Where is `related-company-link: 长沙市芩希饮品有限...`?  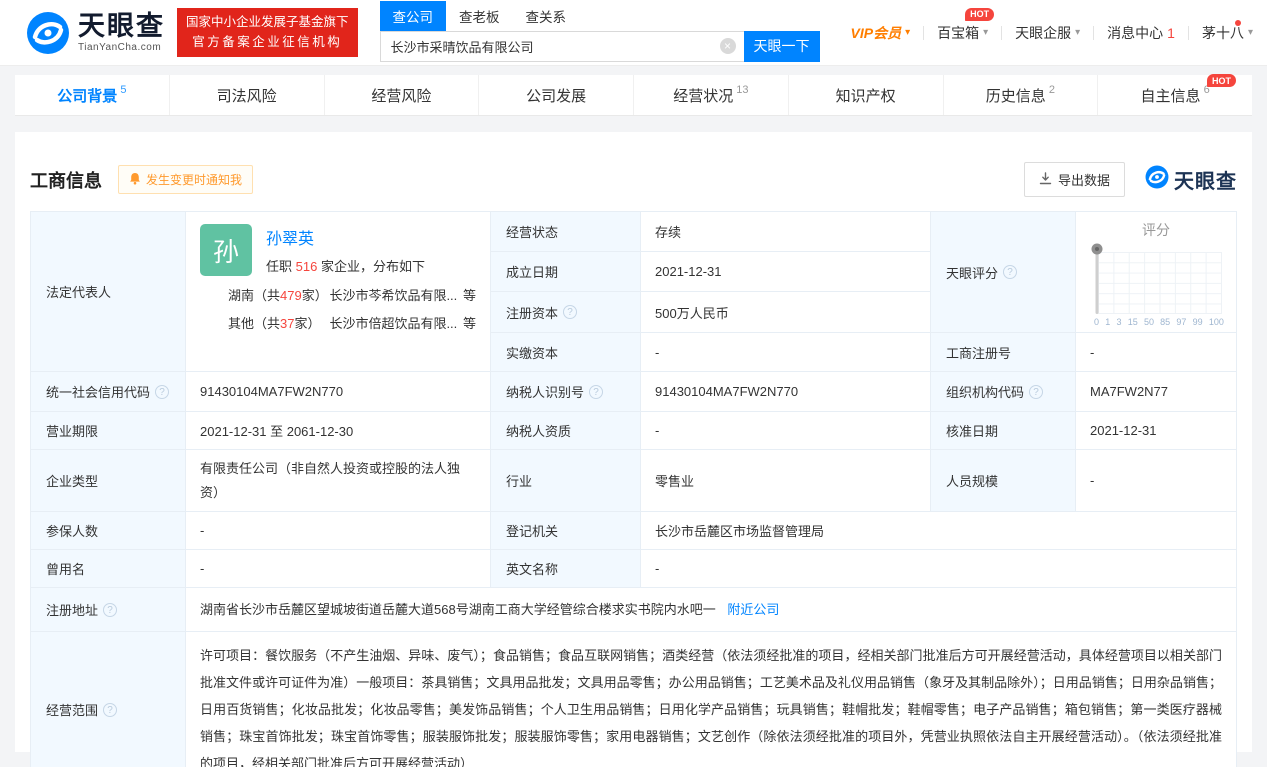
related-company-link: 长沙市芩希饮品有限... is located at coordinates (396, 294).